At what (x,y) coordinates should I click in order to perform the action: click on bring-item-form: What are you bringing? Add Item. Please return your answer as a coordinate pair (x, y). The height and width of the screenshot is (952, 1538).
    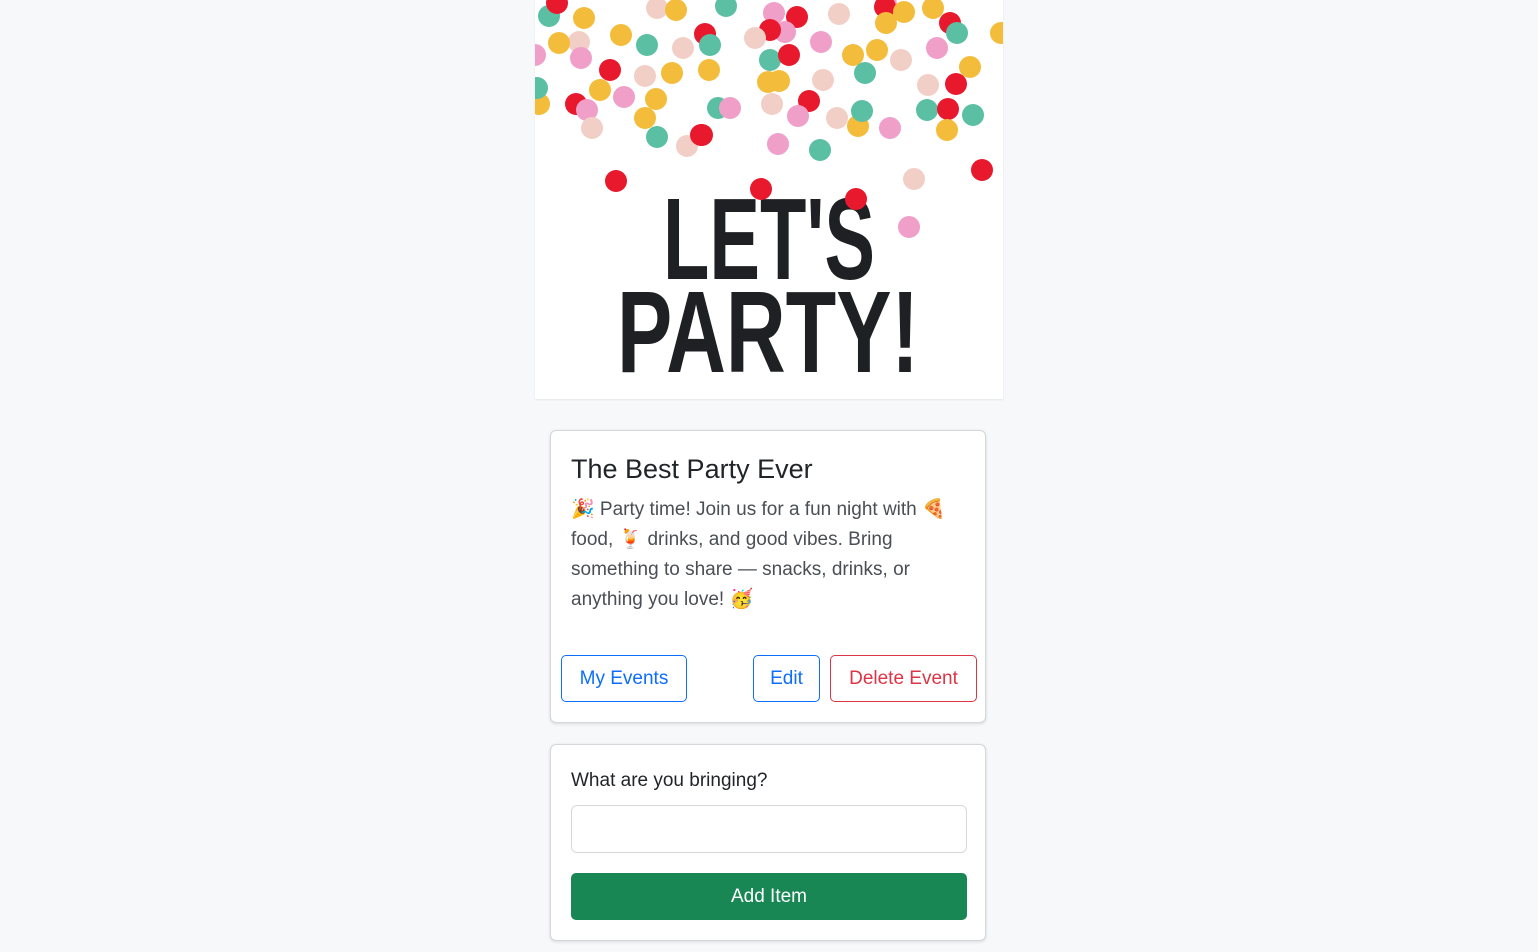
    Looking at the image, I should click on (768, 842).